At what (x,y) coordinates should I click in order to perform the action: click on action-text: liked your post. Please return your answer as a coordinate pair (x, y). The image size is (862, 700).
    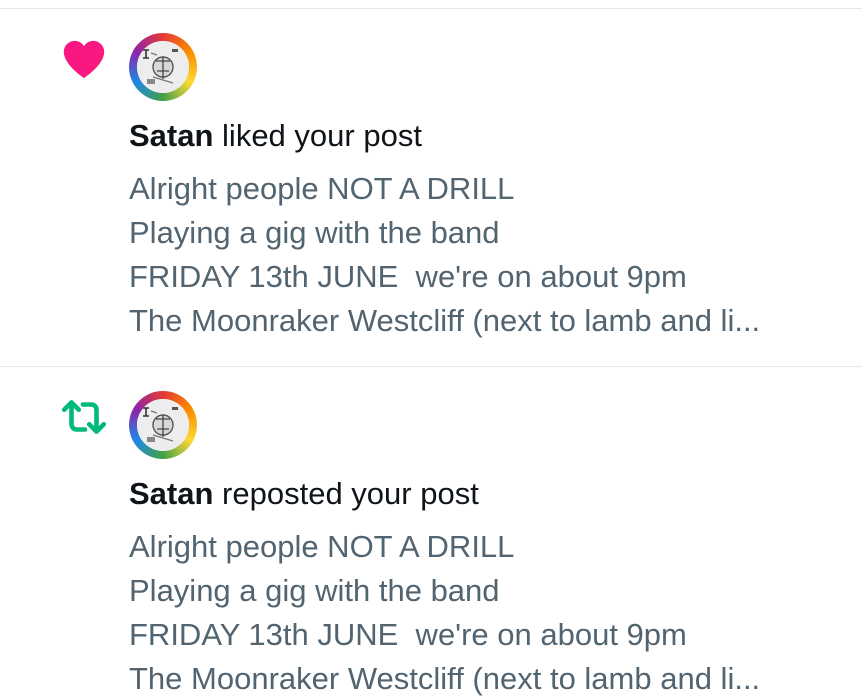
    Looking at the image, I should click on (322, 135).